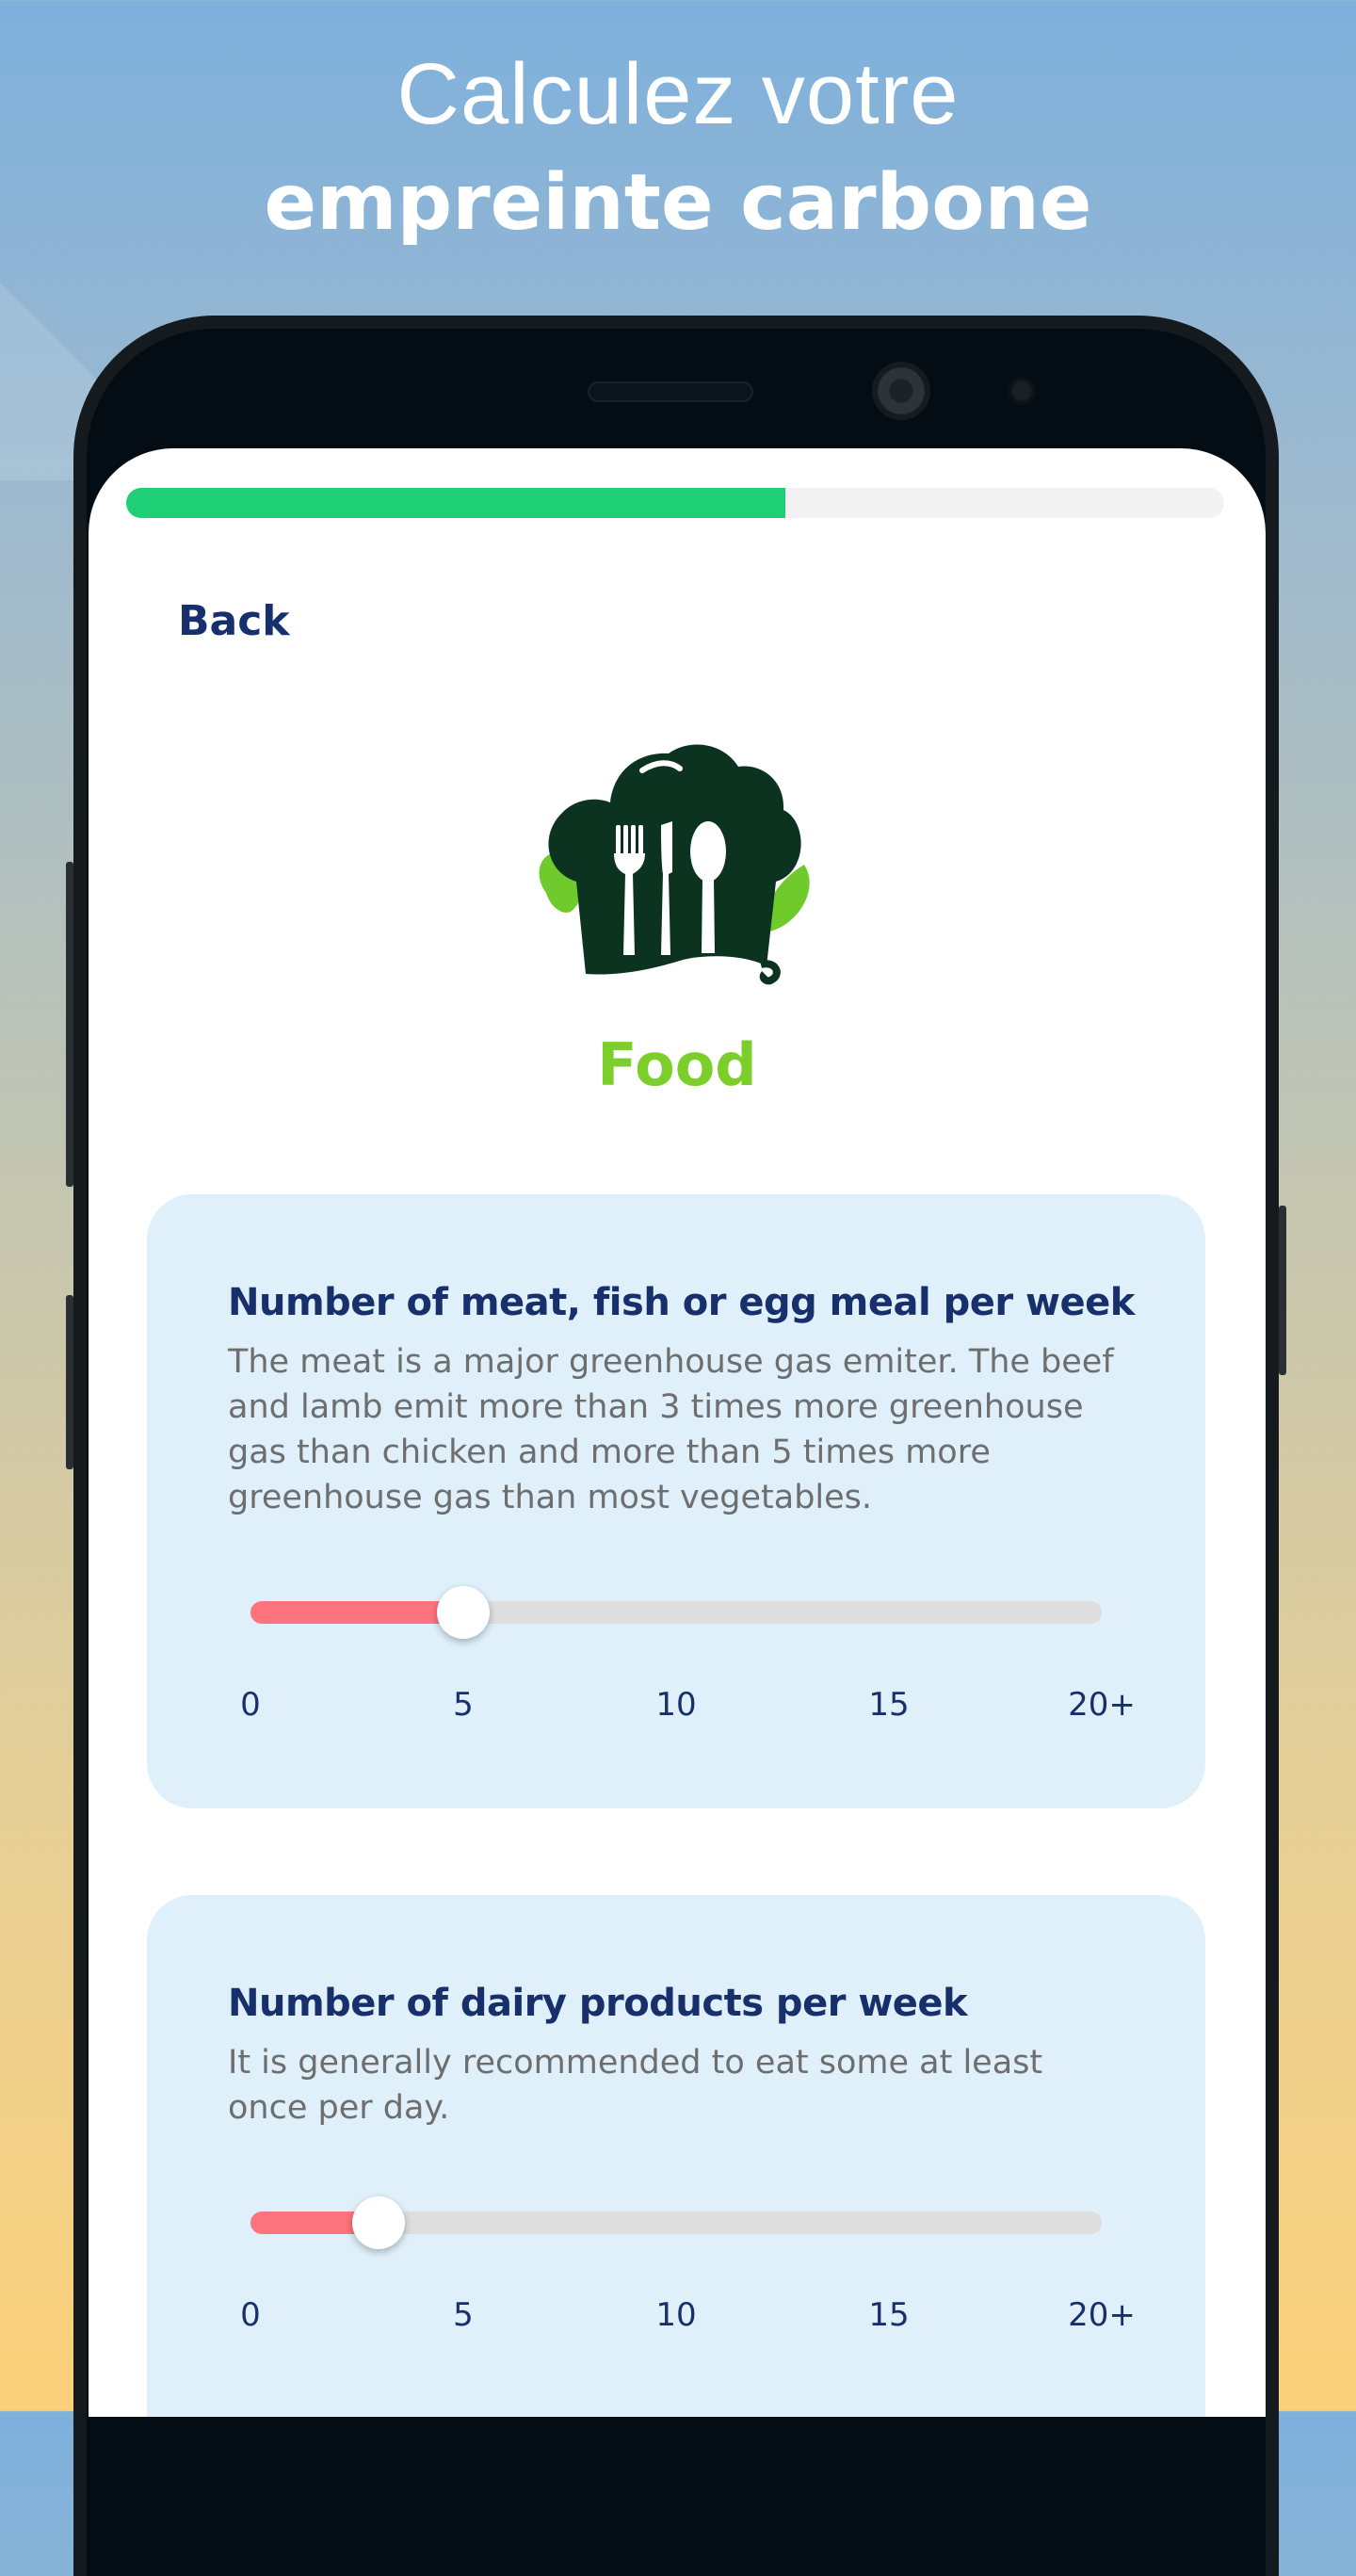 The height and width of the screenshot is (2576, 1356). I want to click on volume-button, so click(70, 1024).